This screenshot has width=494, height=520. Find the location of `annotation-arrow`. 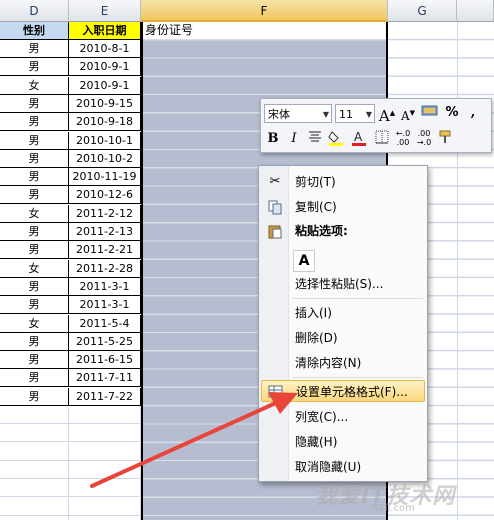

annotation-arrow is located at coordinates (194, 440).